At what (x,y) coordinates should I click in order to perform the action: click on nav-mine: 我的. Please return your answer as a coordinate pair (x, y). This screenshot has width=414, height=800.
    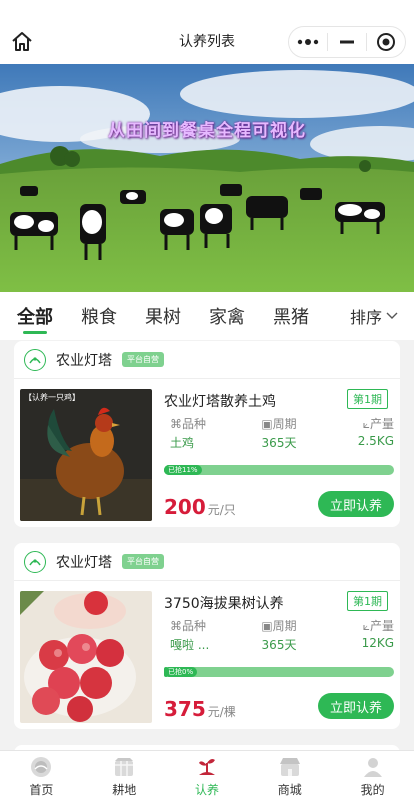
    Looking at the image, I should click on (372, 775).